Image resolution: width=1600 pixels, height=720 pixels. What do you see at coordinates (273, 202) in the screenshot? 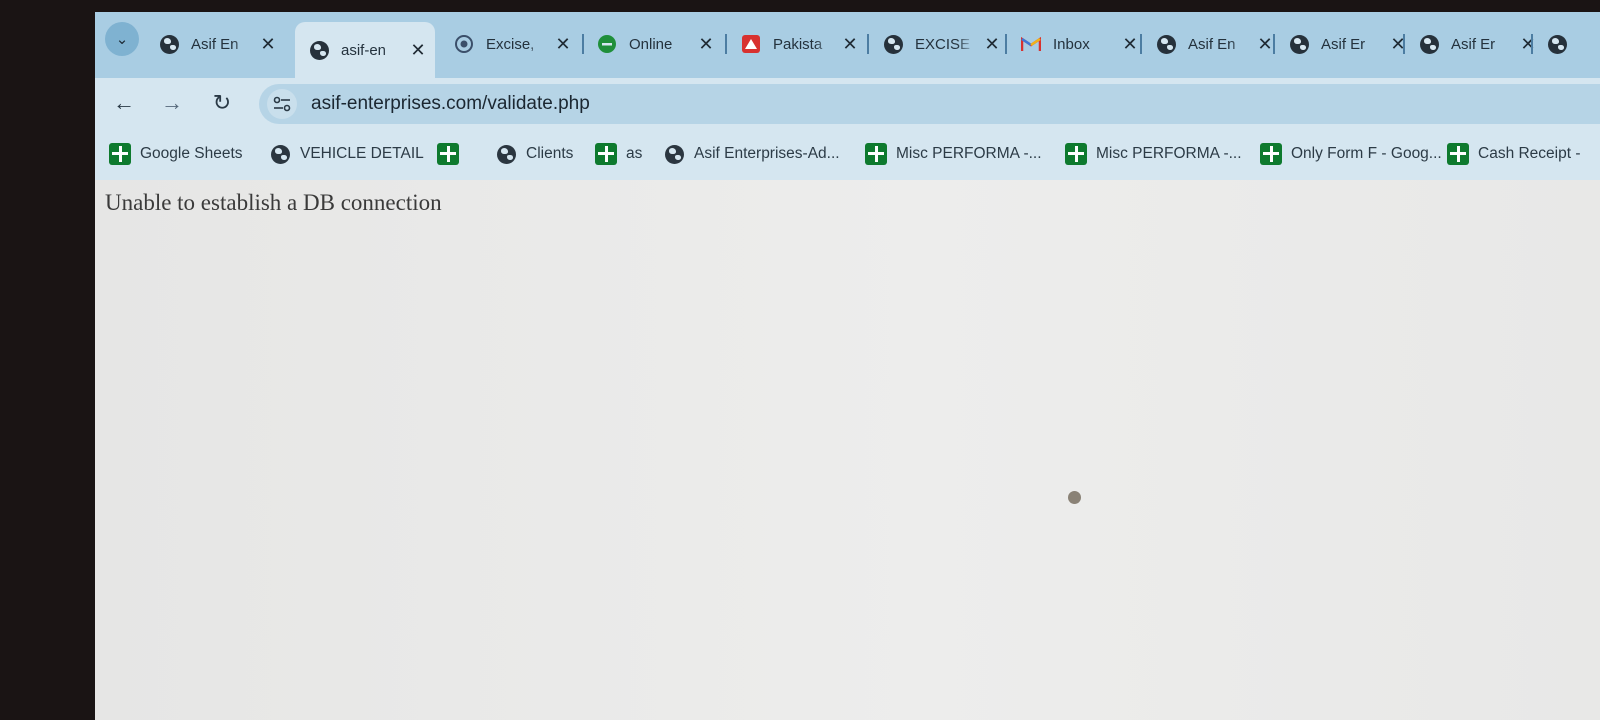
I see `error-message: Unable to establish a DB connection` at bounding box center [273, 202].